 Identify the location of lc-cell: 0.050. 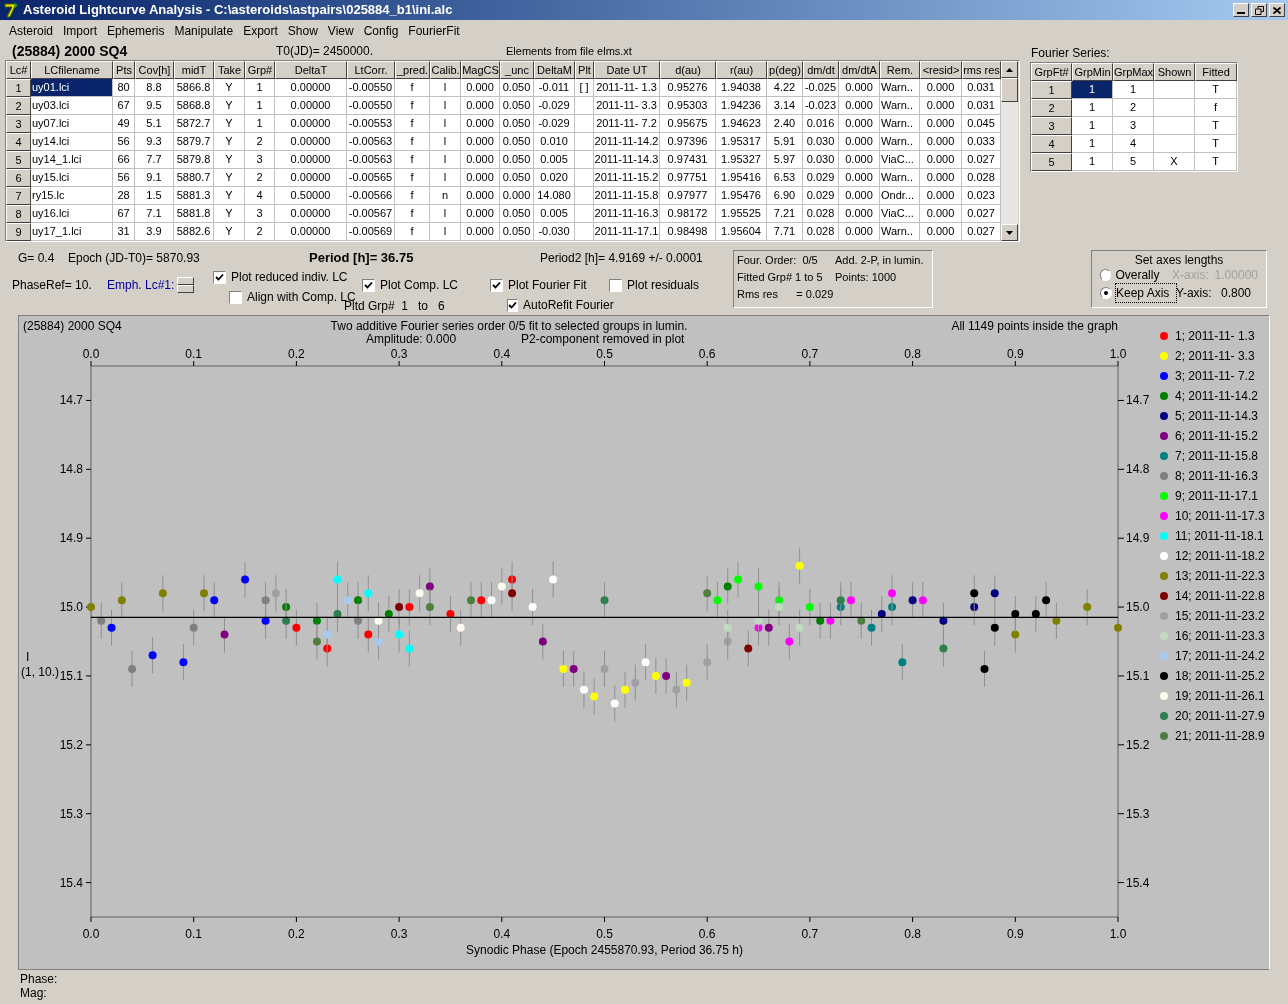
(517, 124).